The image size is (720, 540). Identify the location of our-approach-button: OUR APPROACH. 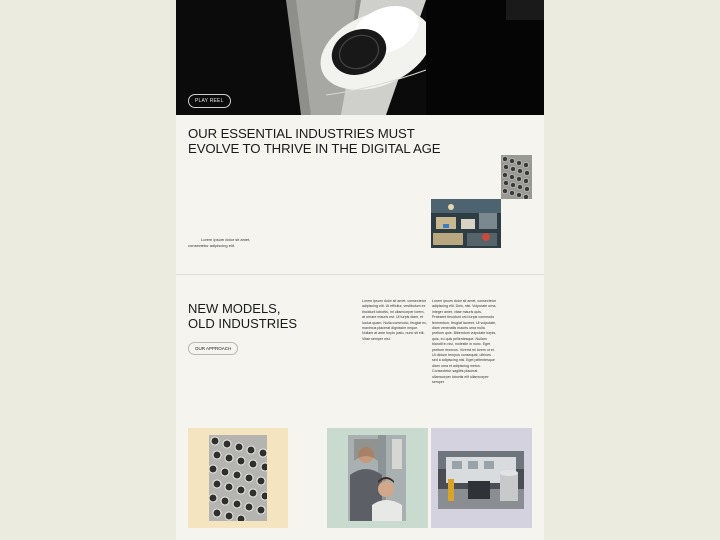
(213, 348).